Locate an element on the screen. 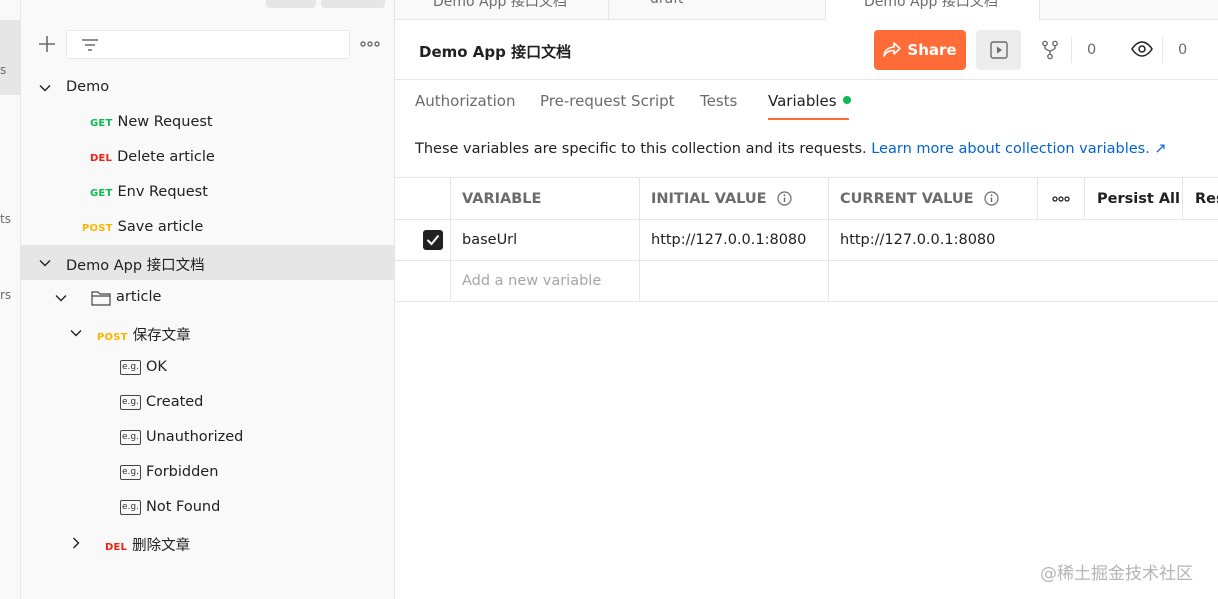 The height and width of the screenshot is (599, 1218). collection-demo: Demo is located at coordinates (208, 87).